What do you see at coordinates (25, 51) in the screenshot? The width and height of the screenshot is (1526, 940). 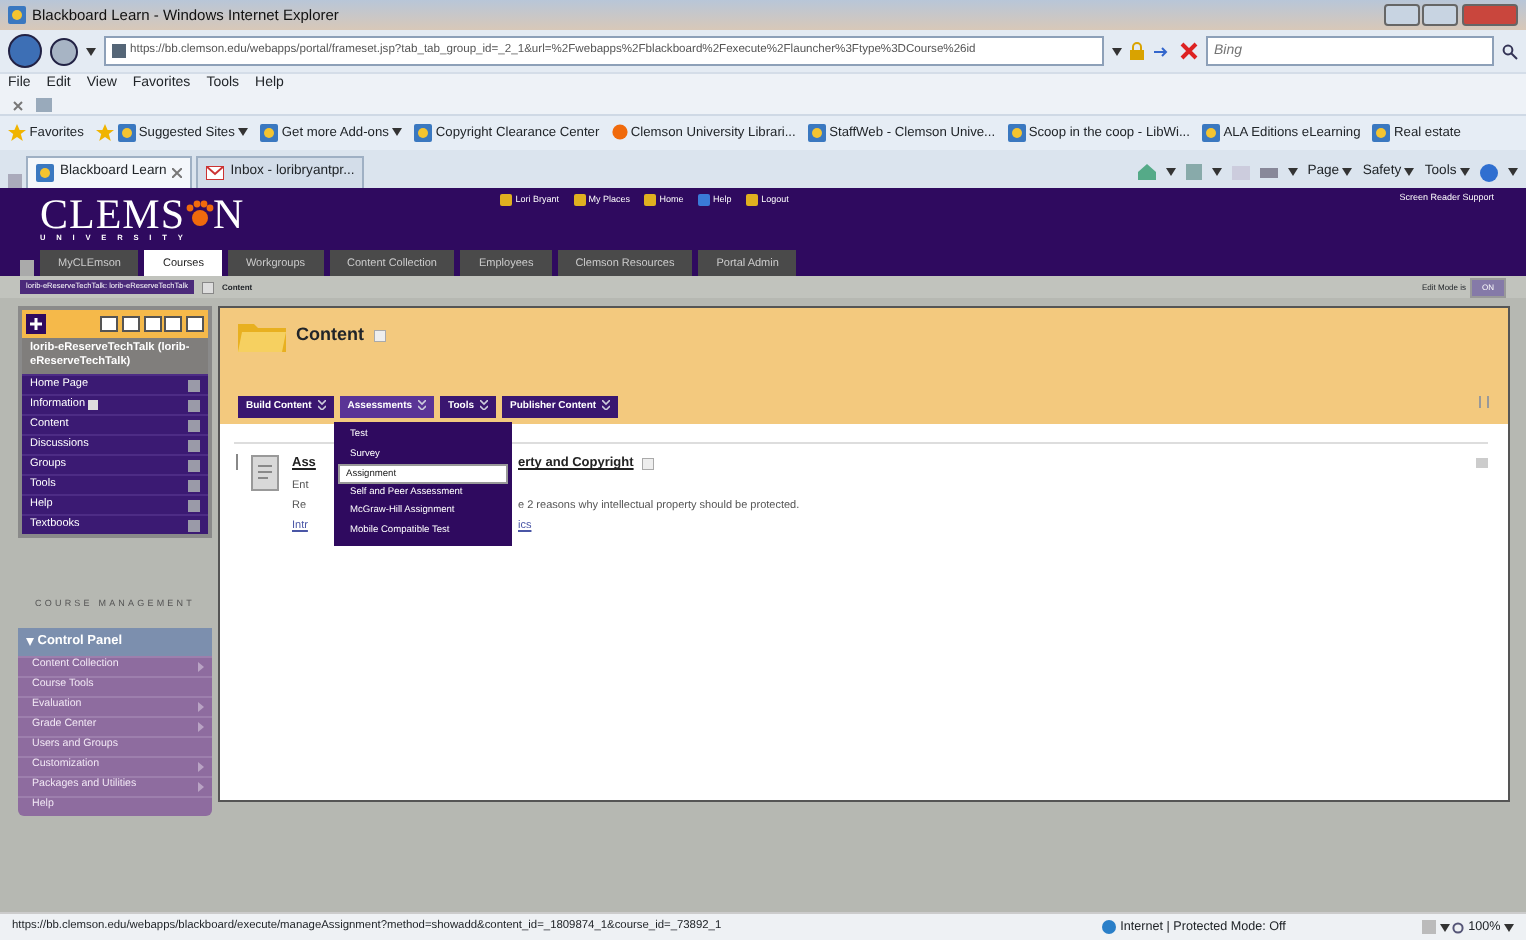 I see `back-button` at bounding box center [25, 51].